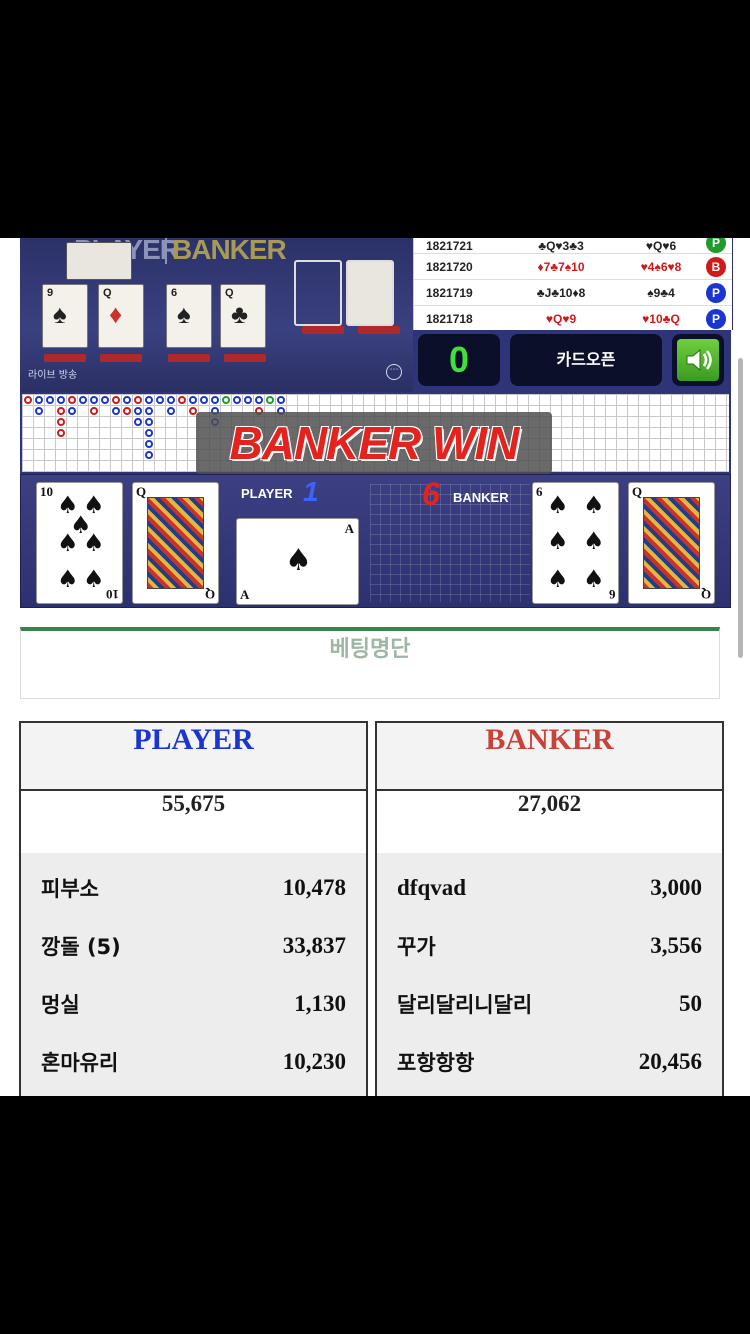 The image size is (750, 1334). What do you see at coordinates (189, 316) in the screenshot?
I see `table-card: 6 ♠` at bounding box center [189, 316].